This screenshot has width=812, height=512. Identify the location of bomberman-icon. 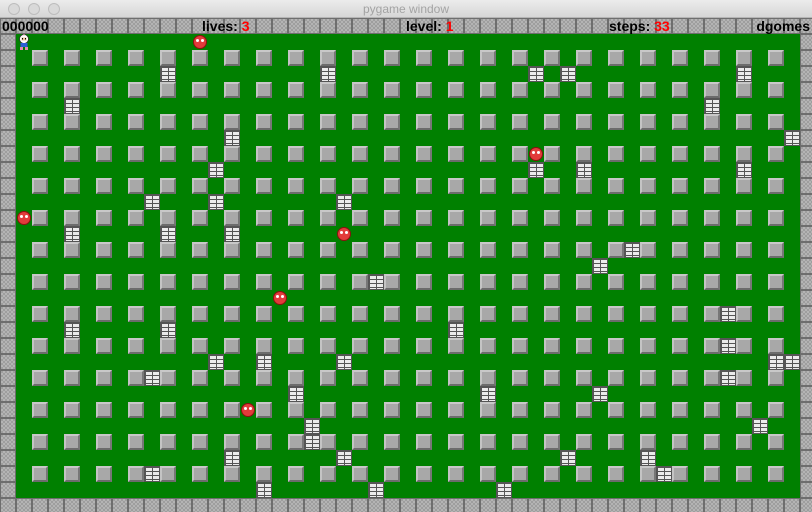
(24, 42).